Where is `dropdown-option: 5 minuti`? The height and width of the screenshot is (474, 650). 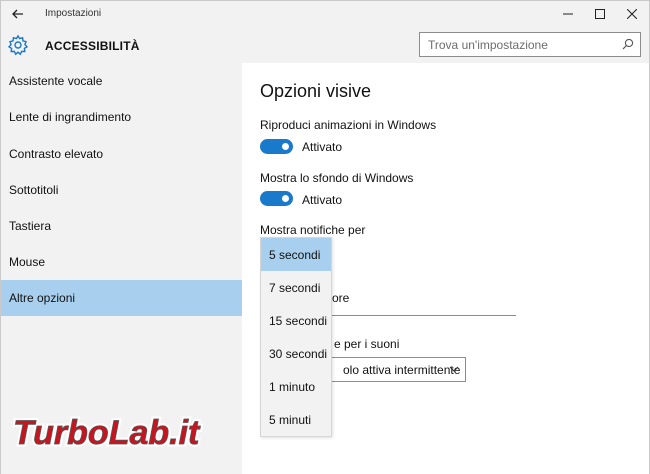
dropdown-option: 5 minuti is located at coordinates (296, 419).